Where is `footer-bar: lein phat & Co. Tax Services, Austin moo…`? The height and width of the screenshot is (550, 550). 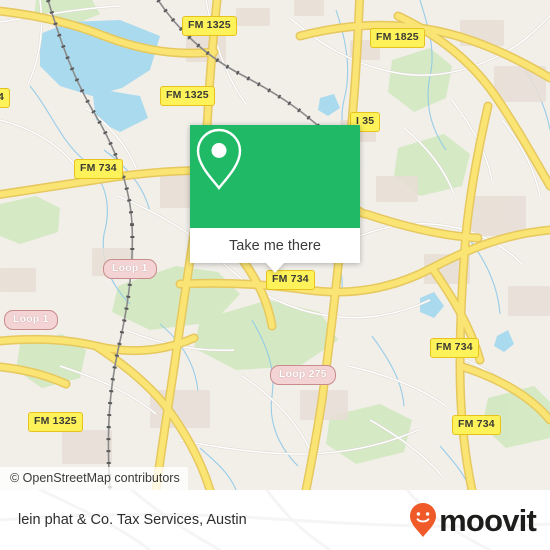 footer-bar: lein phat & Co. Tax Services, Austin moo… is located at coordinates (275, 520).